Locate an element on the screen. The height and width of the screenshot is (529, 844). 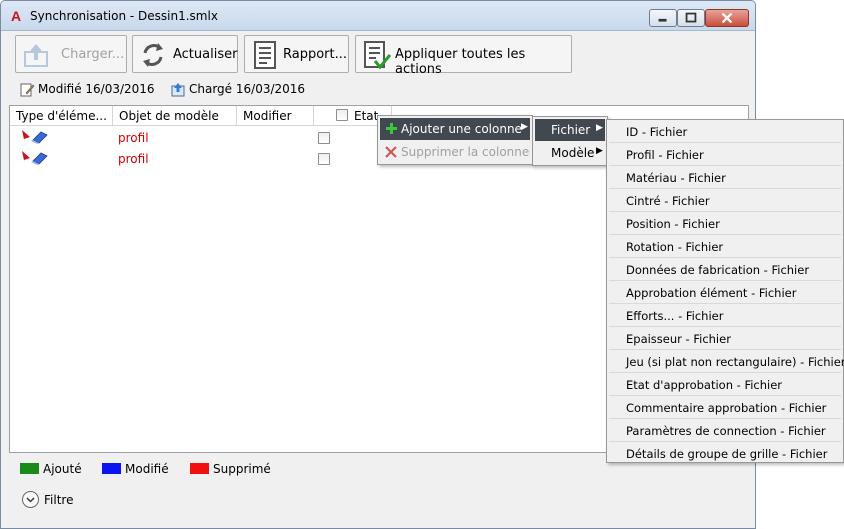
submenu-item-fichier: Fichier ▶ is located at coordinates (570, 130).